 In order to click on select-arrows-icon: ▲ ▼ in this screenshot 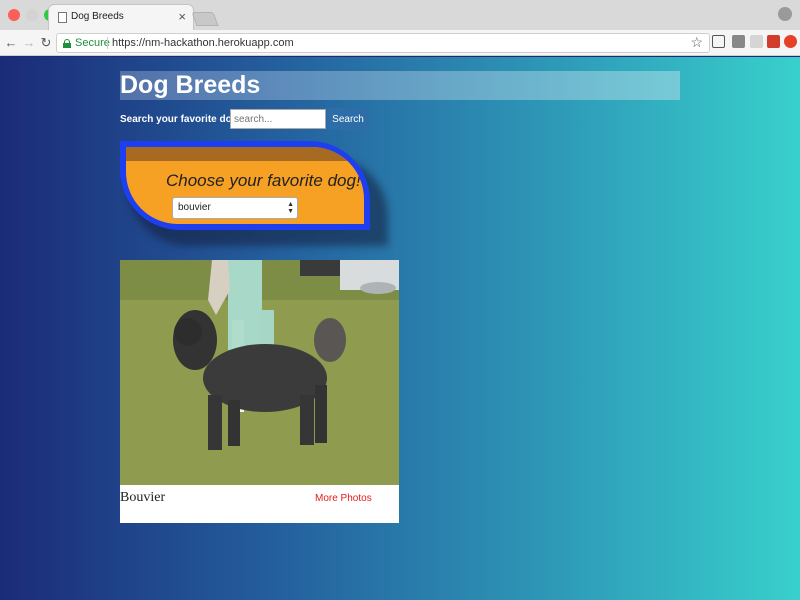, I will do `click(290, 208)`.